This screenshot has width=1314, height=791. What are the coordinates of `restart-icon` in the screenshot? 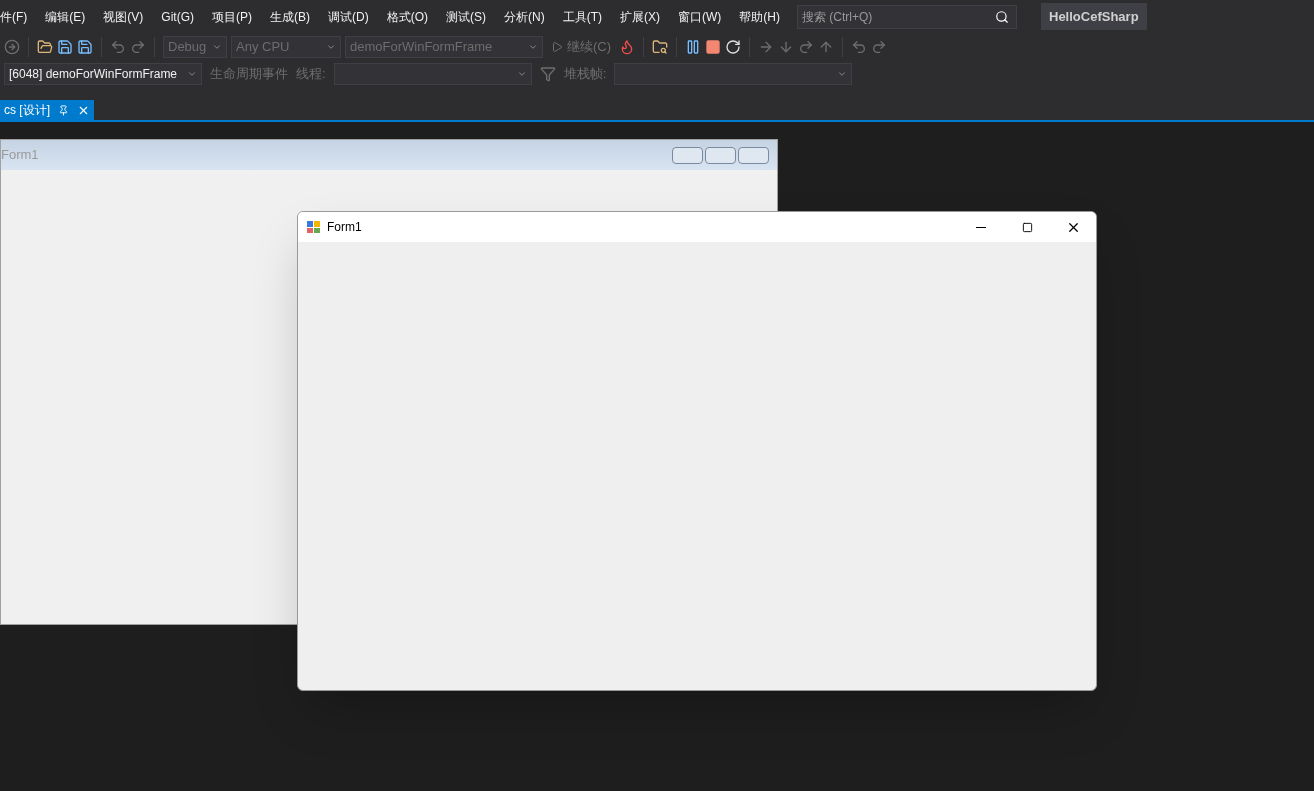 It's located at (733, 46).